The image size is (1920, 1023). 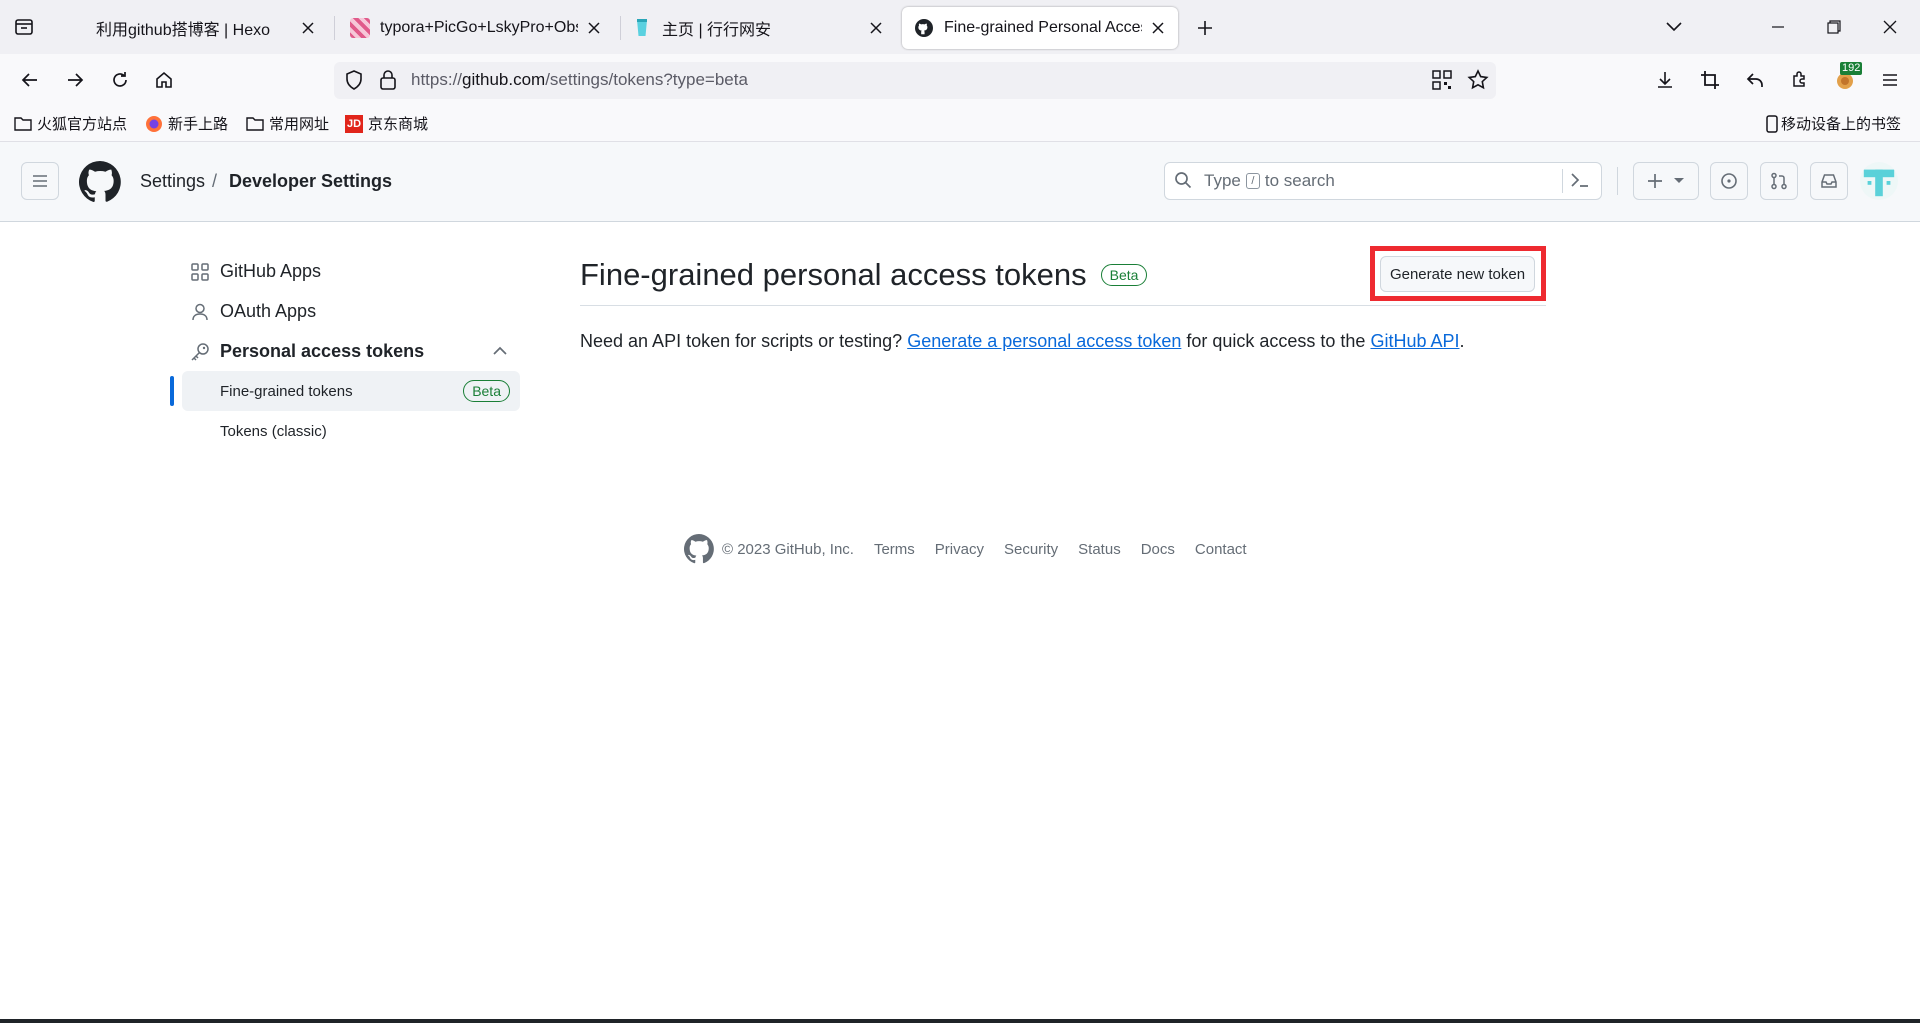 What do you see at coordinates (864, 275) in the screenshot?
I see `page-title: Fine-grained personal access tokens Beta` at bounding box center [864, 275].